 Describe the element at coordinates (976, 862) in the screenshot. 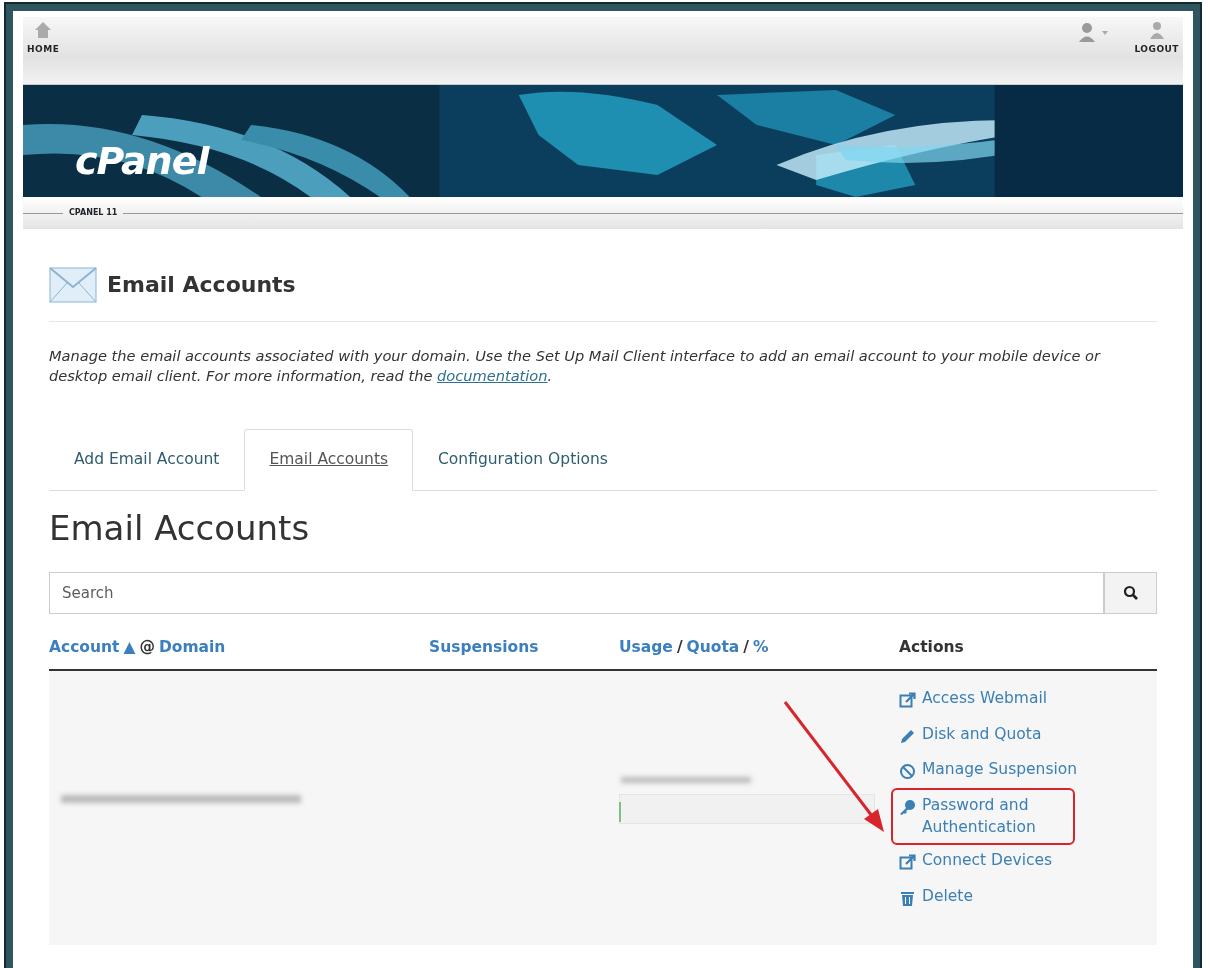

I see `action-link: Connect Devices` at that location.